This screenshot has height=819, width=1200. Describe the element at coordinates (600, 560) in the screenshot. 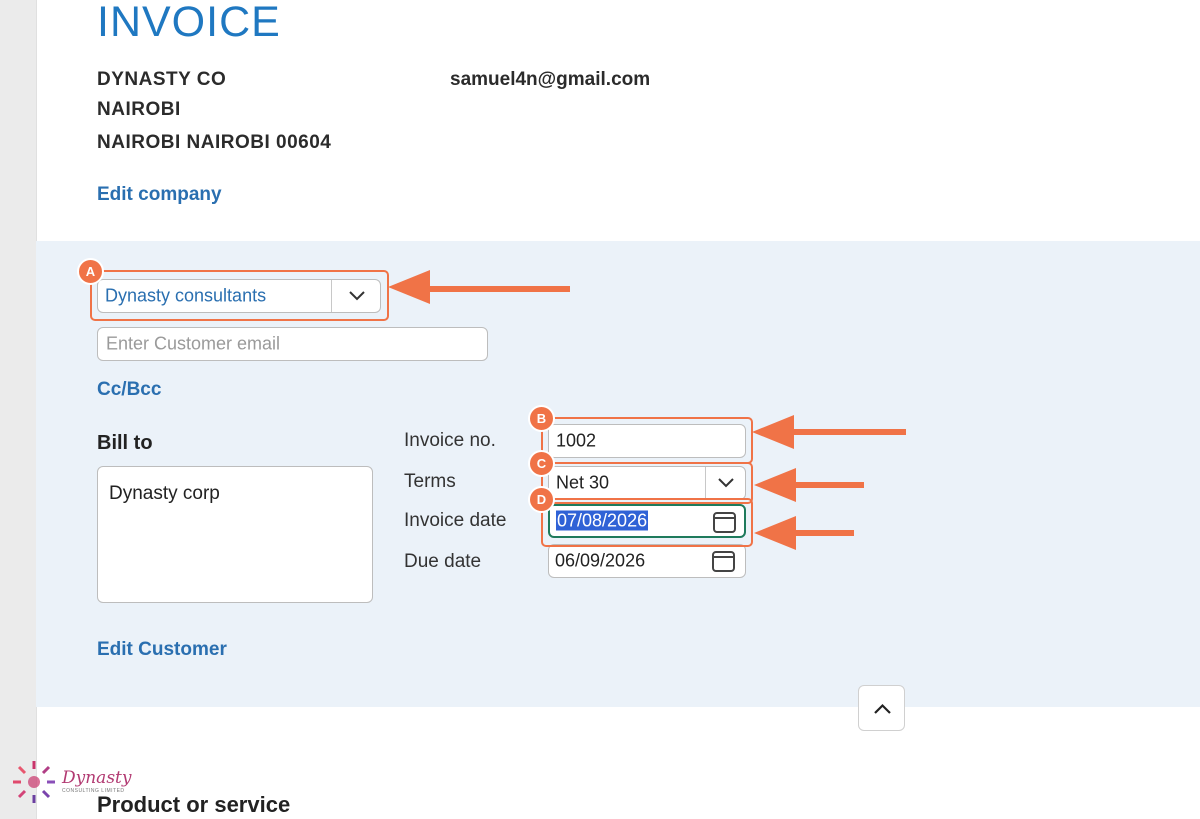

I see `due-date-value: 06/09/2026` at that location.